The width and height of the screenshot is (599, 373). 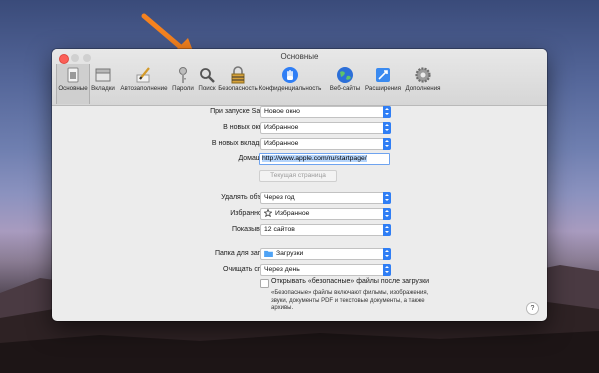 What do you see at coordinates (325, 128) in the screenshot?
I see `new-windows-popup: Избранное` at bounding box center [325, 128].